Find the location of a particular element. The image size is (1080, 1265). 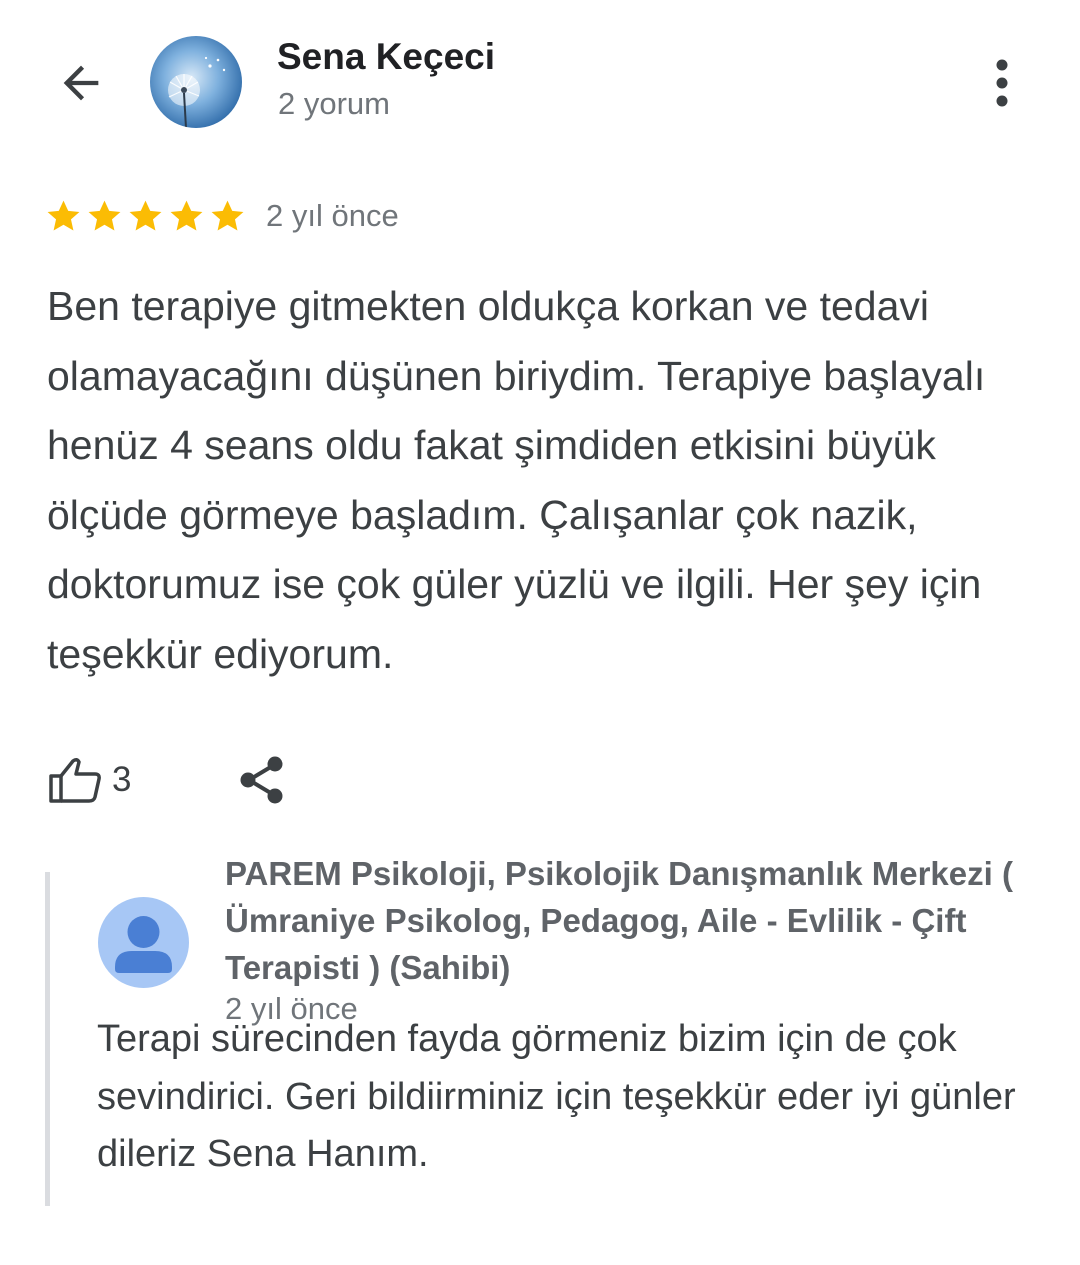

reviewer-name: Sena Keçeci is located at coordinates (386, 57).